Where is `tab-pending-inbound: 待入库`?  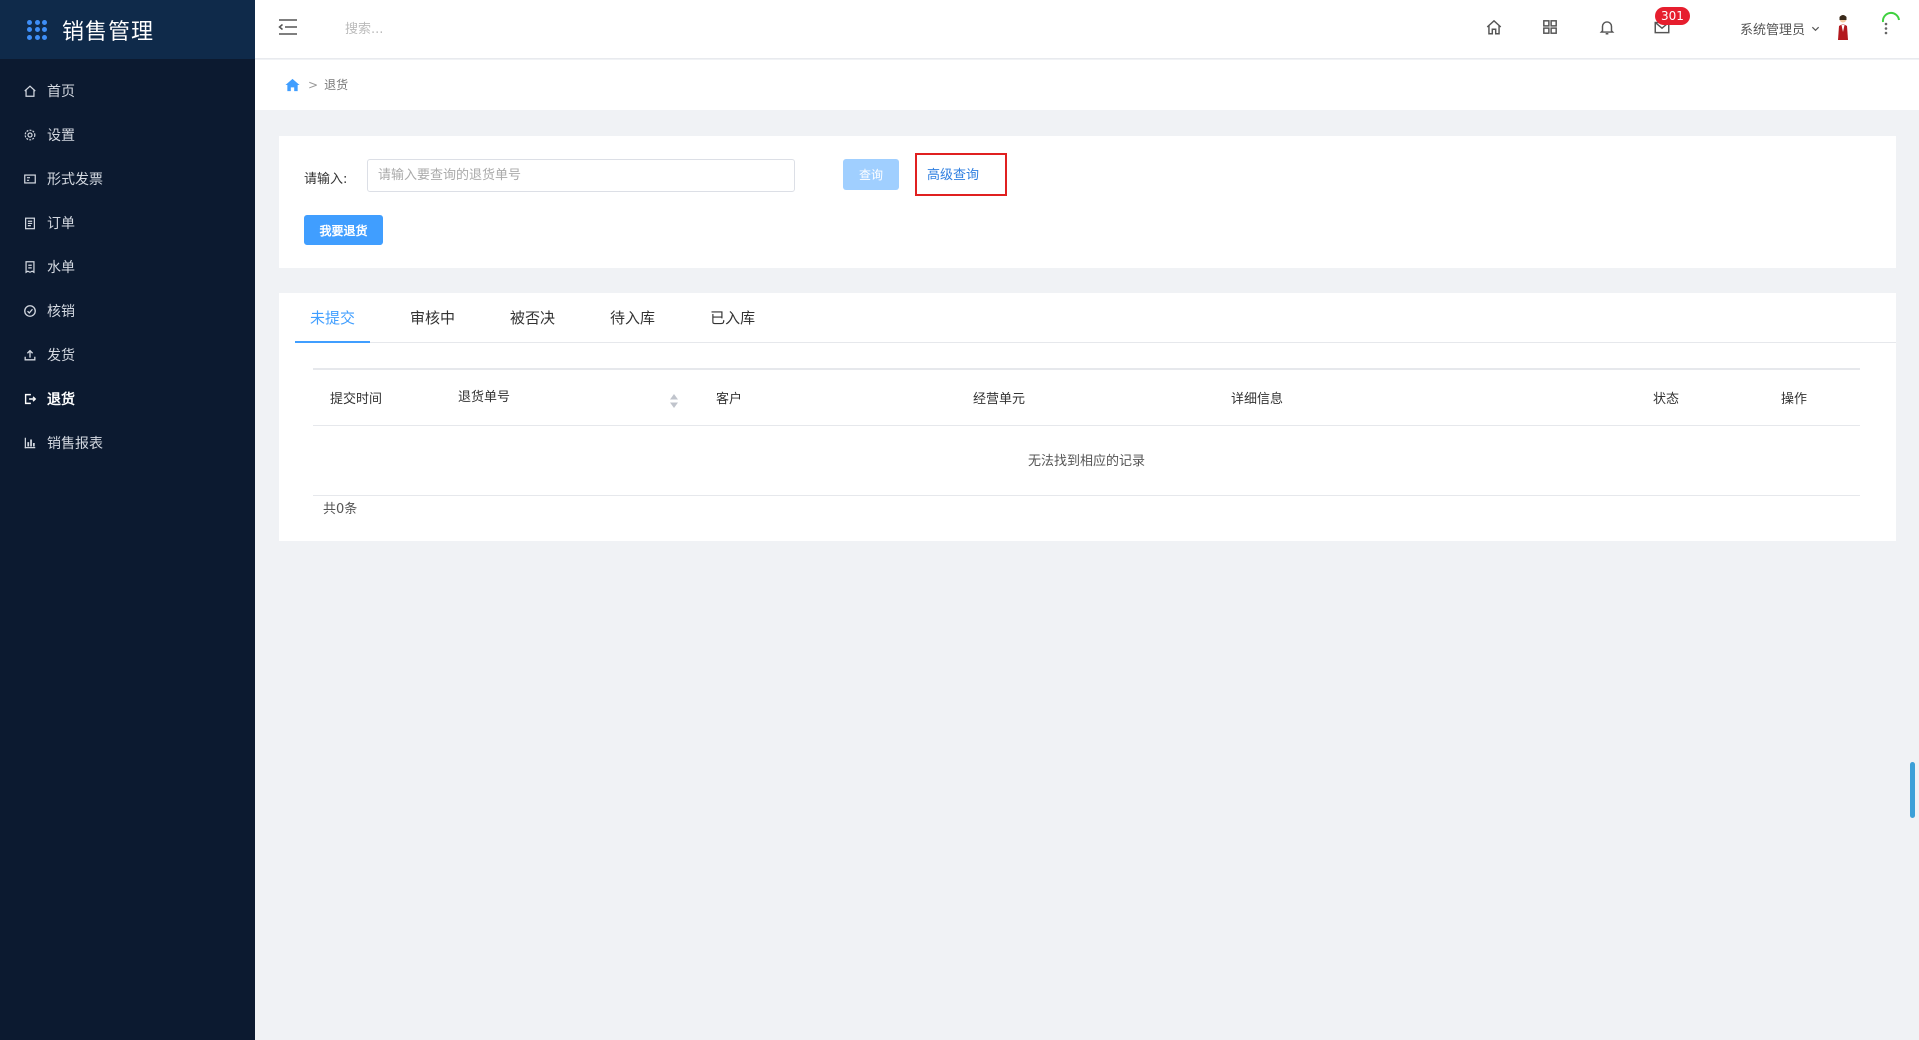
tab-pending-inbound: 待入库 is located at coordinates (632, 318).